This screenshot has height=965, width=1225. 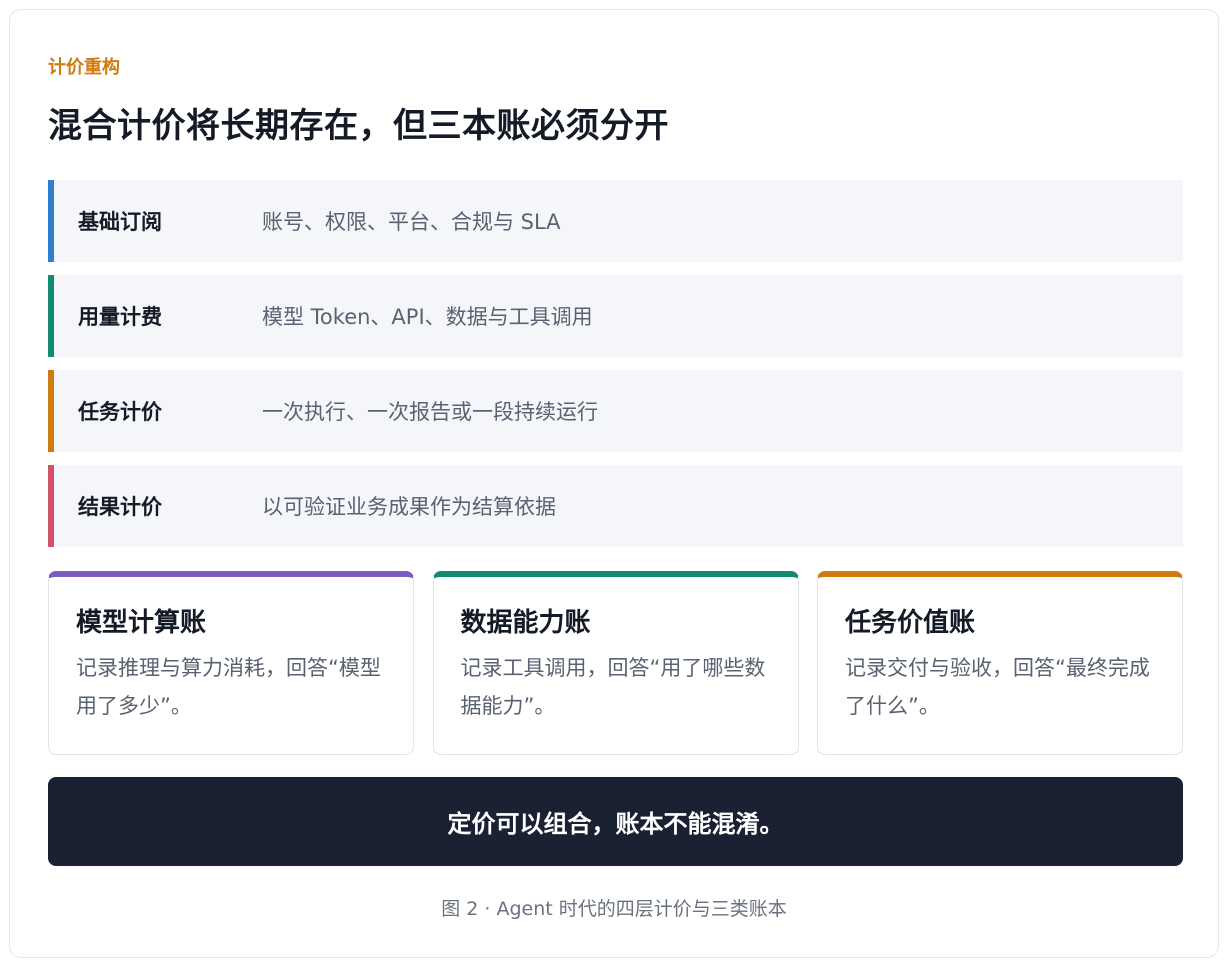 I want to click on tier-name: 结果计价, so click(x=120, y=507).